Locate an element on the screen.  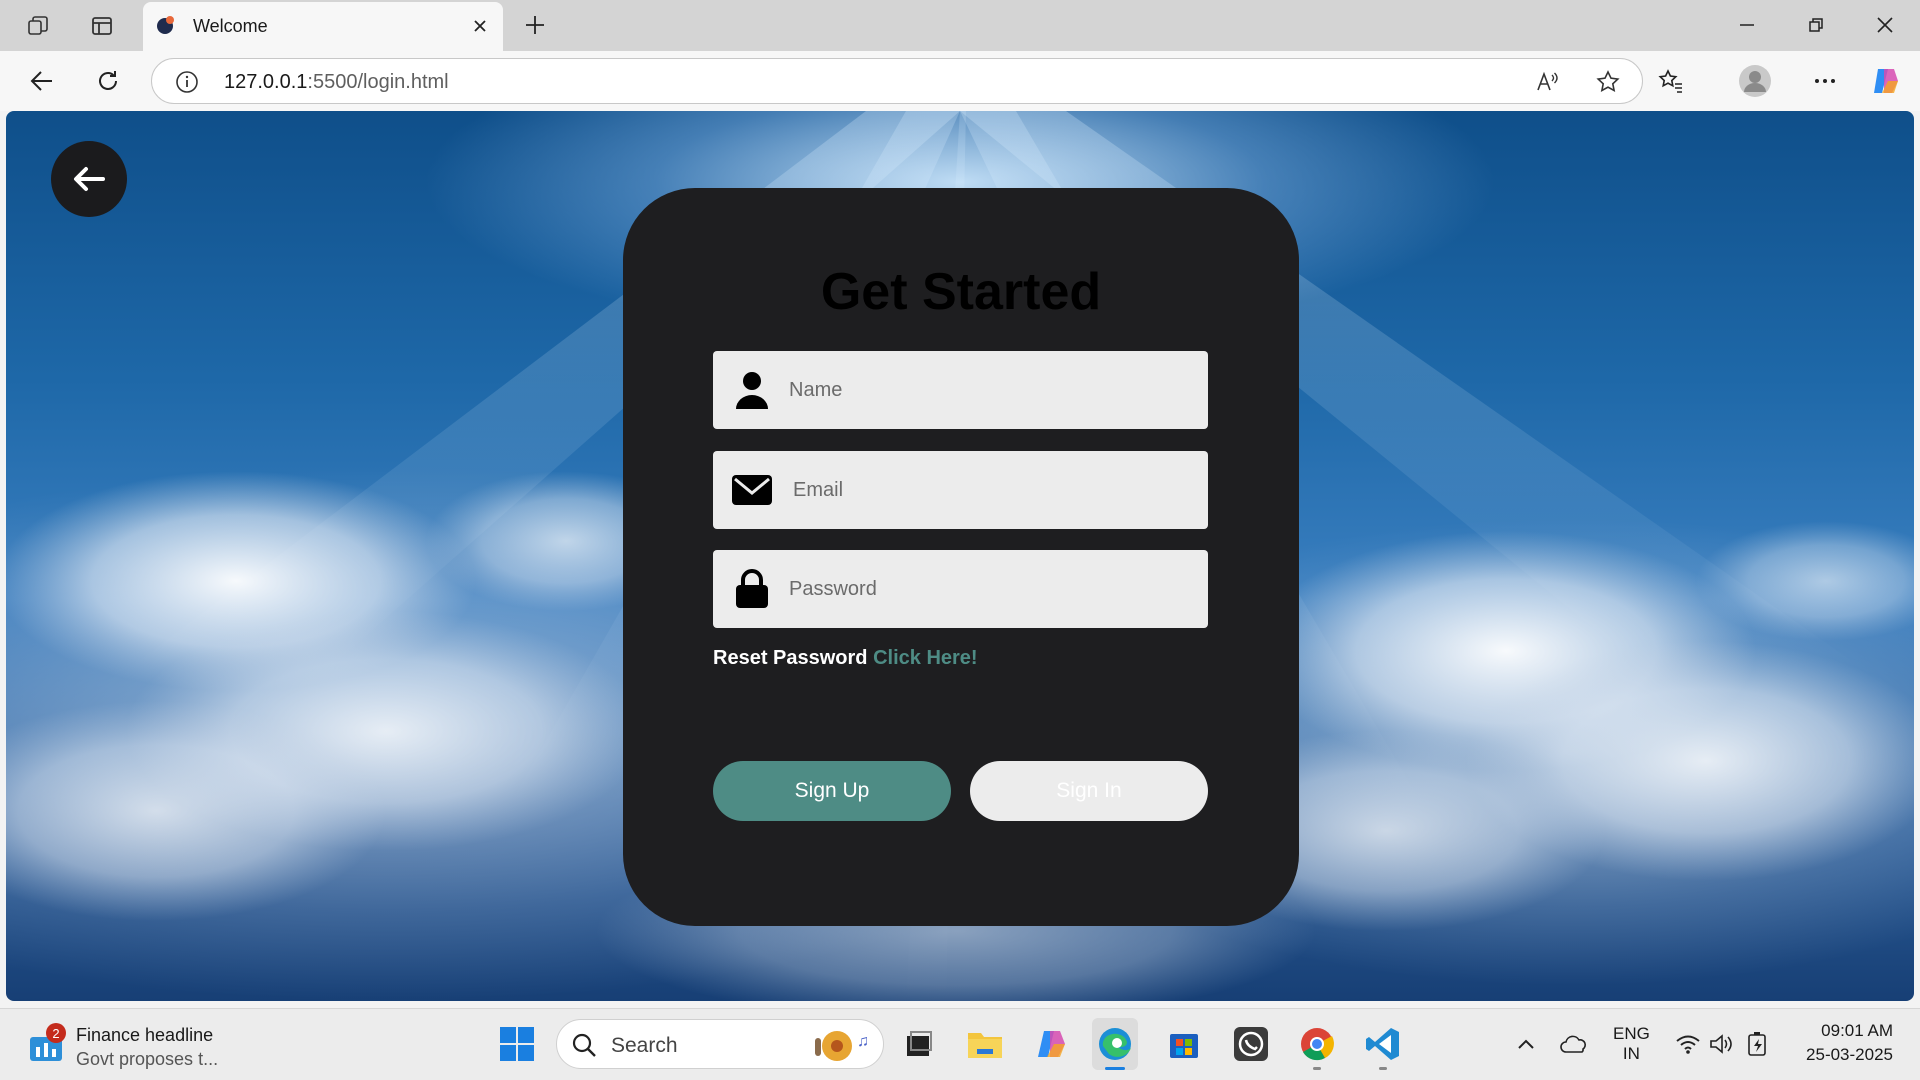
tab-bar: Welcome is located at coordinates (960, 25).